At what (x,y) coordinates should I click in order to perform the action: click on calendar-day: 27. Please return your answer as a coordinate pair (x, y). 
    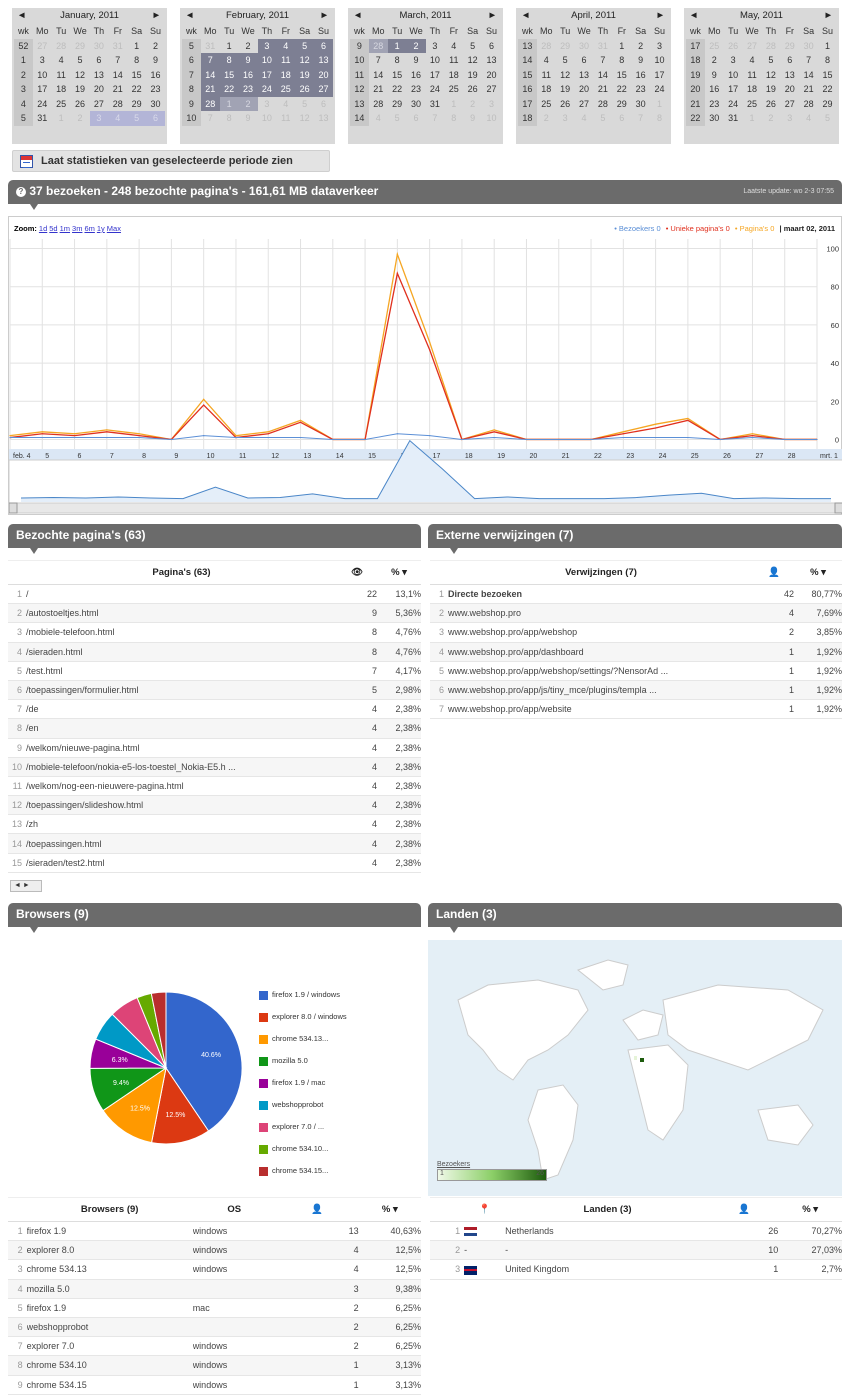
    Looking at the image, I should click on (789, 104).